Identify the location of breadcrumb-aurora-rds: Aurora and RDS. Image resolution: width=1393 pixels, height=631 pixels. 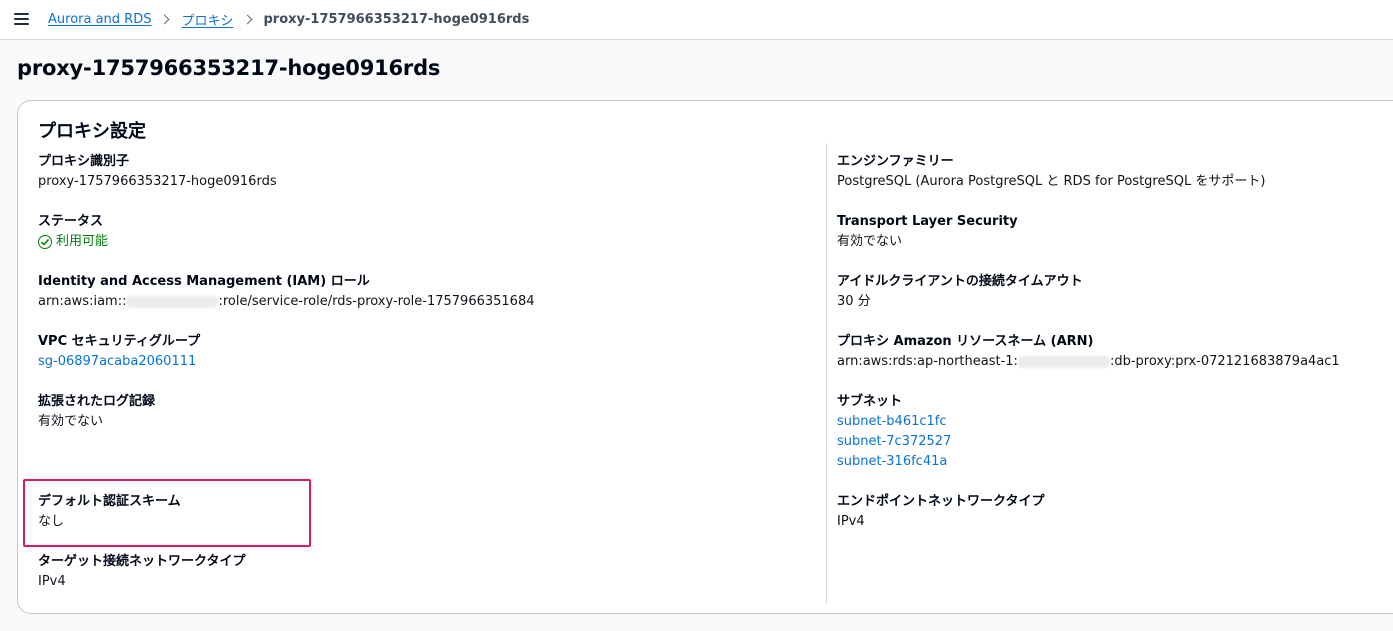
(99, 19).